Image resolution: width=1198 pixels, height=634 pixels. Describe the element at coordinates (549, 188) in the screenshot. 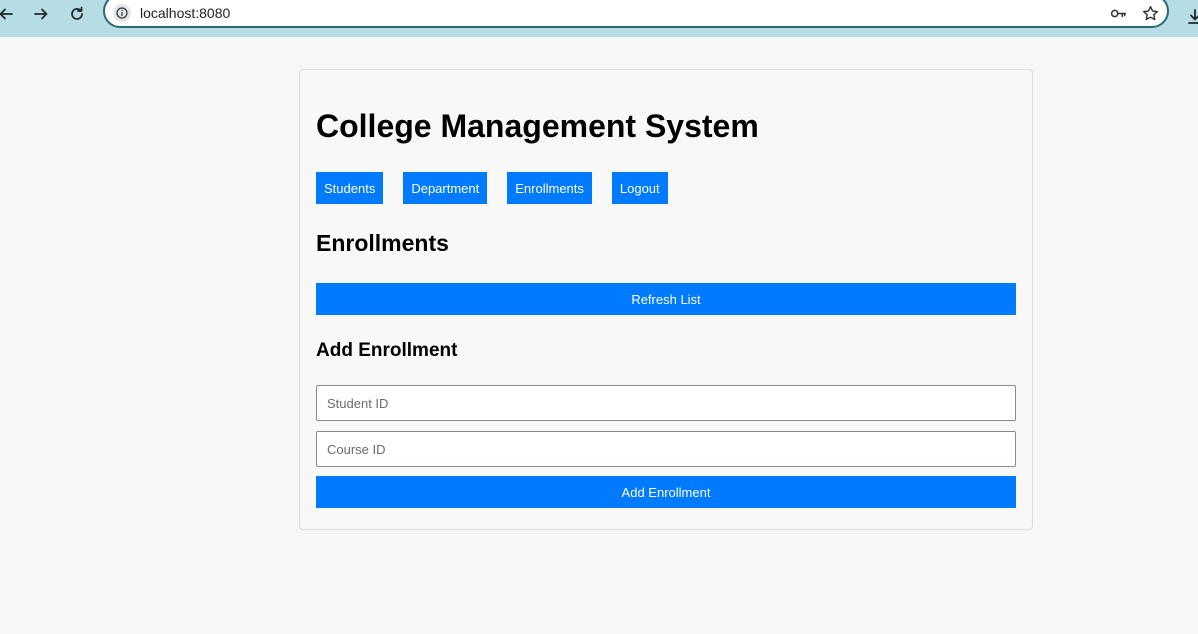

I see `enrollments-button: Enrollments` at that location.